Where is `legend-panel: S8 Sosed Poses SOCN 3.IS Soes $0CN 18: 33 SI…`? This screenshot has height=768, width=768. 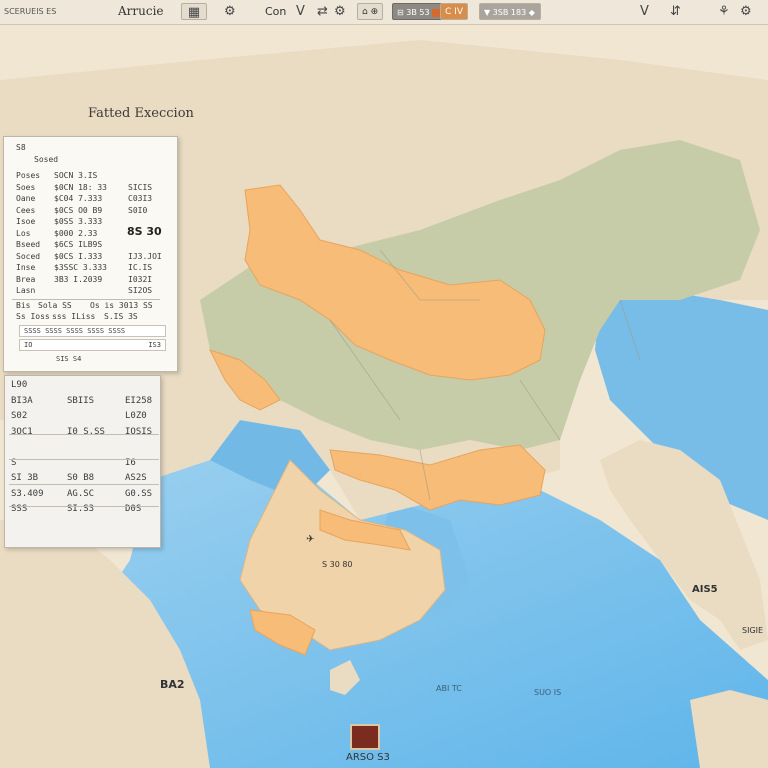
legend-panel: S8 Sosed Poses SOCN 3.IS Soes $0CN 18: 33 SI… is located at coordinates (90, 254).